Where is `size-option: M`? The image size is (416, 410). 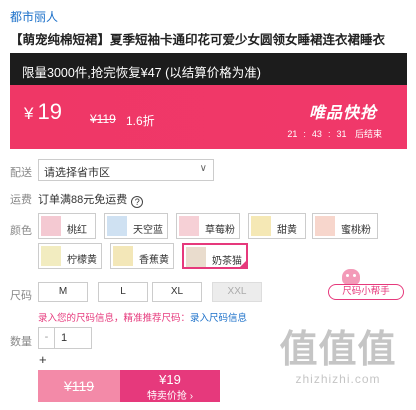 size-option: M is located at coordinates (63, 292).